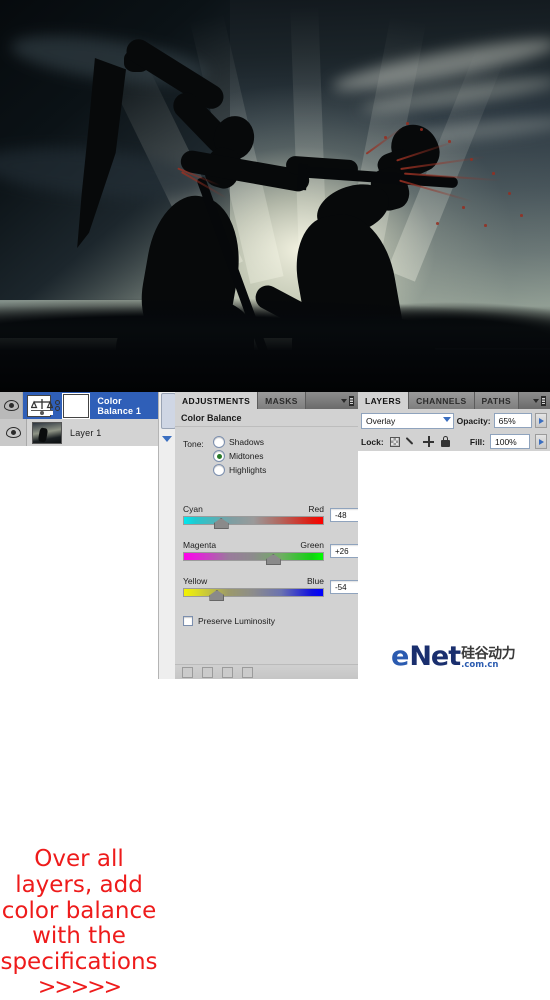 This screenshot has height=1000, width=550. Describe the element at coordinates (253, 522) in the screenshot. I see `slider-track-cyan-red` at that location.